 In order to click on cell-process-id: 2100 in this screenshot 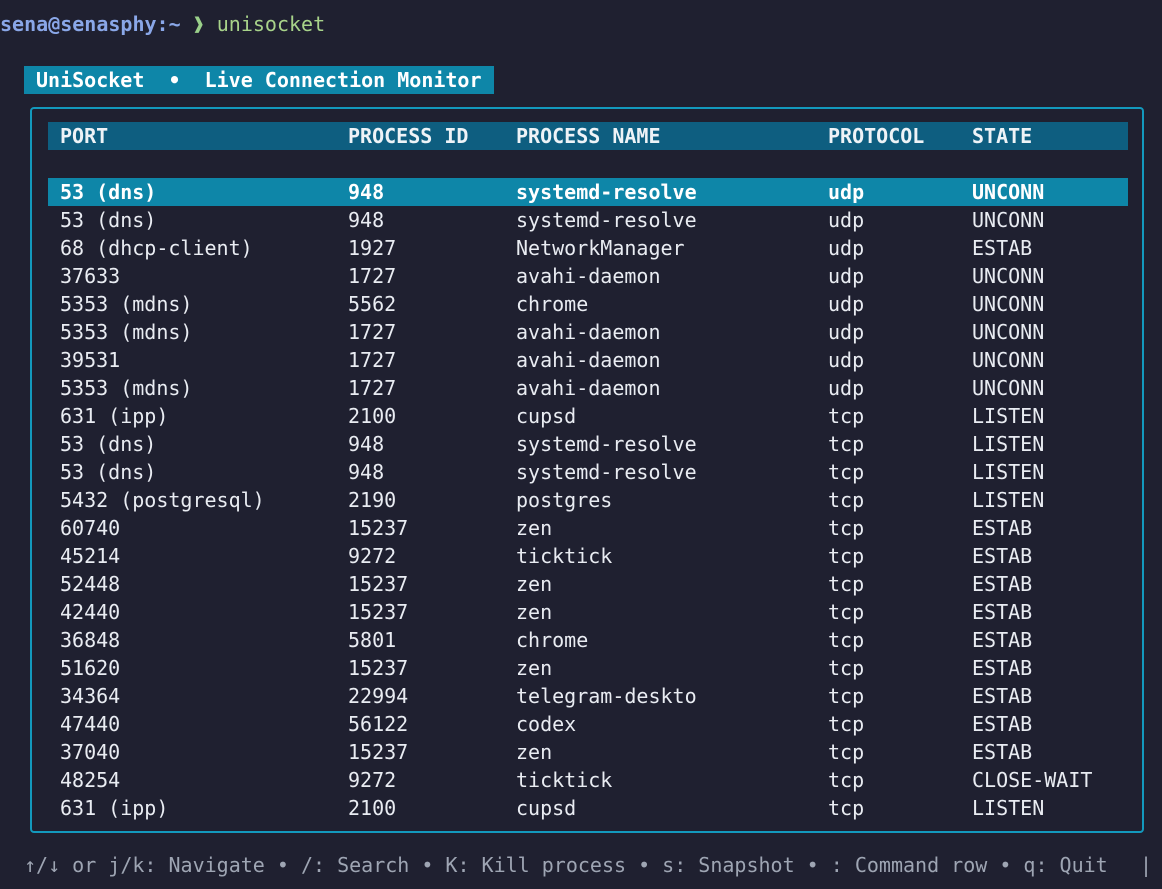, I will do `click(372, 808)`.